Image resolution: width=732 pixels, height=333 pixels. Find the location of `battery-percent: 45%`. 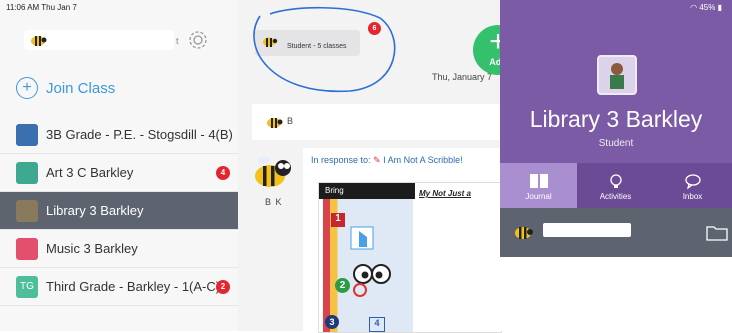

battery-percent: 45% is located at coordinates (707, 7).